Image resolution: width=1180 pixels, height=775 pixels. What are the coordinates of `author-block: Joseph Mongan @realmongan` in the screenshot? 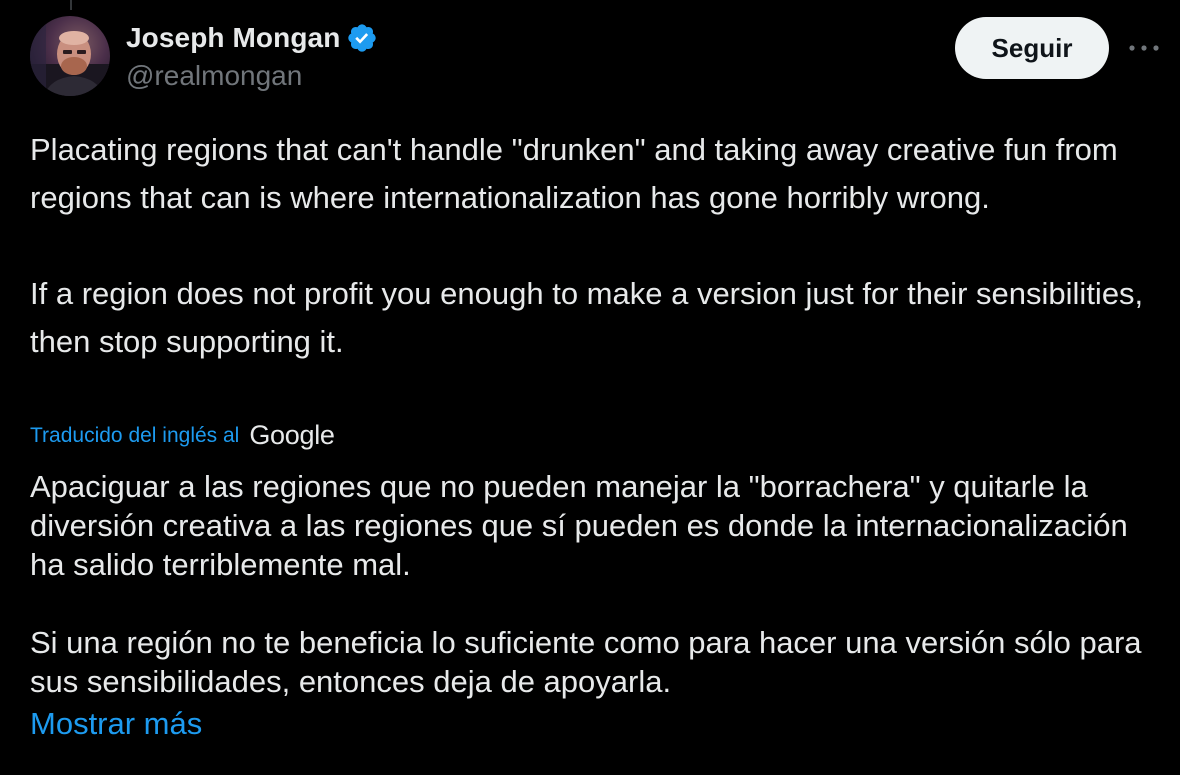 It's located at (252, 56).